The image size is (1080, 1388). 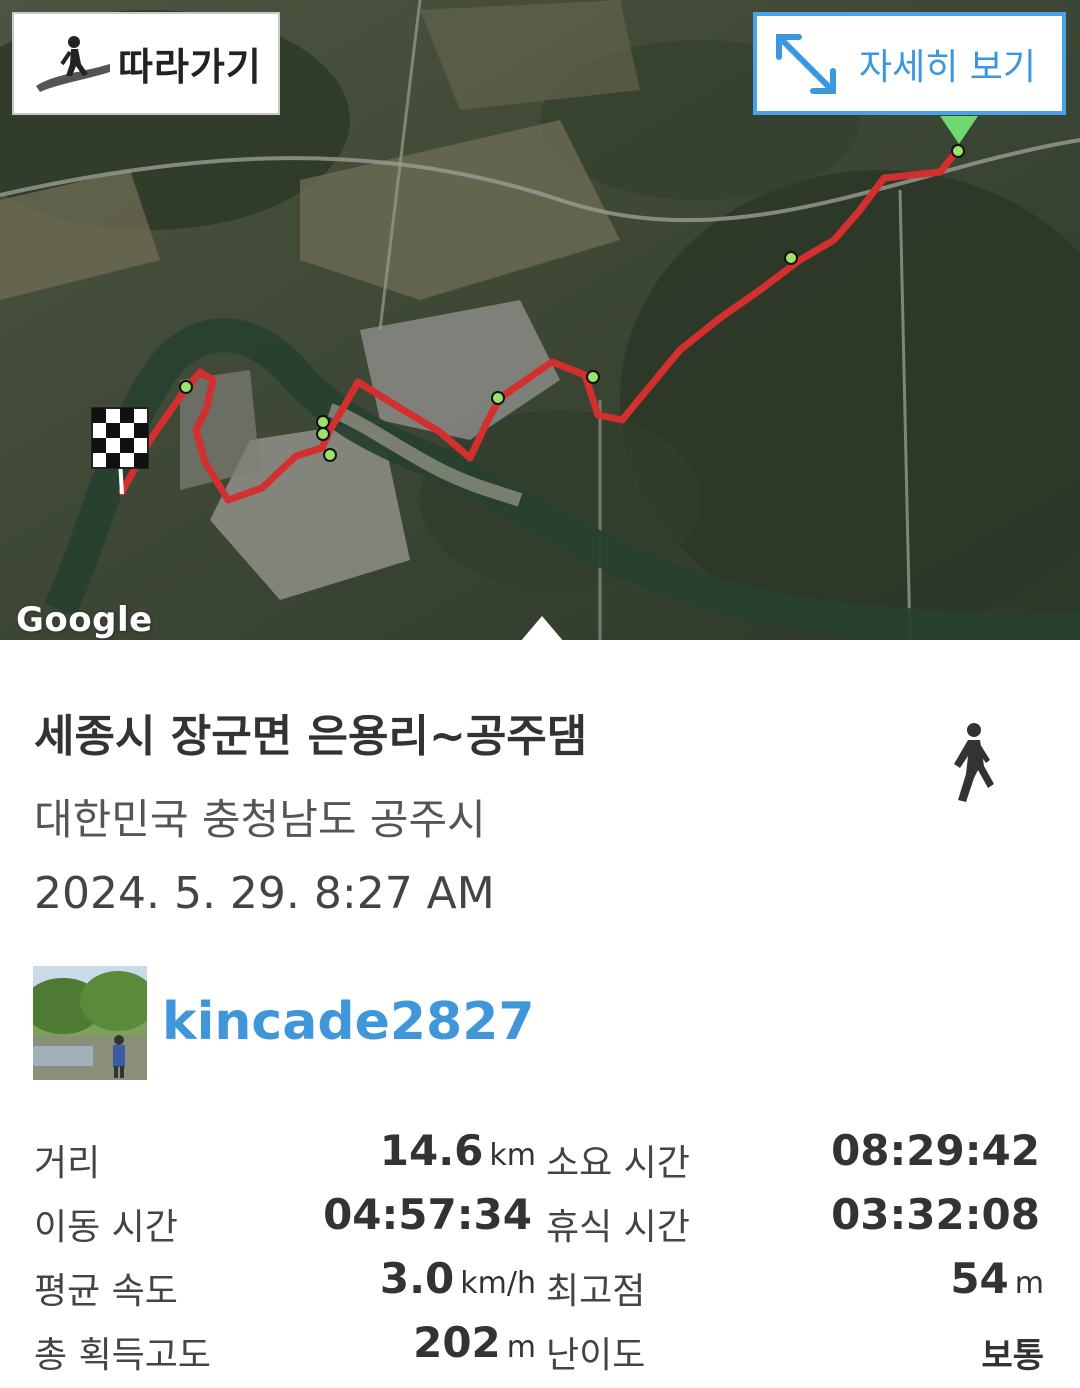 What do you see at coordinates (120, 451) in the screenshot?
I see `checkered-flag-icon` at bounding box center [120, 451].